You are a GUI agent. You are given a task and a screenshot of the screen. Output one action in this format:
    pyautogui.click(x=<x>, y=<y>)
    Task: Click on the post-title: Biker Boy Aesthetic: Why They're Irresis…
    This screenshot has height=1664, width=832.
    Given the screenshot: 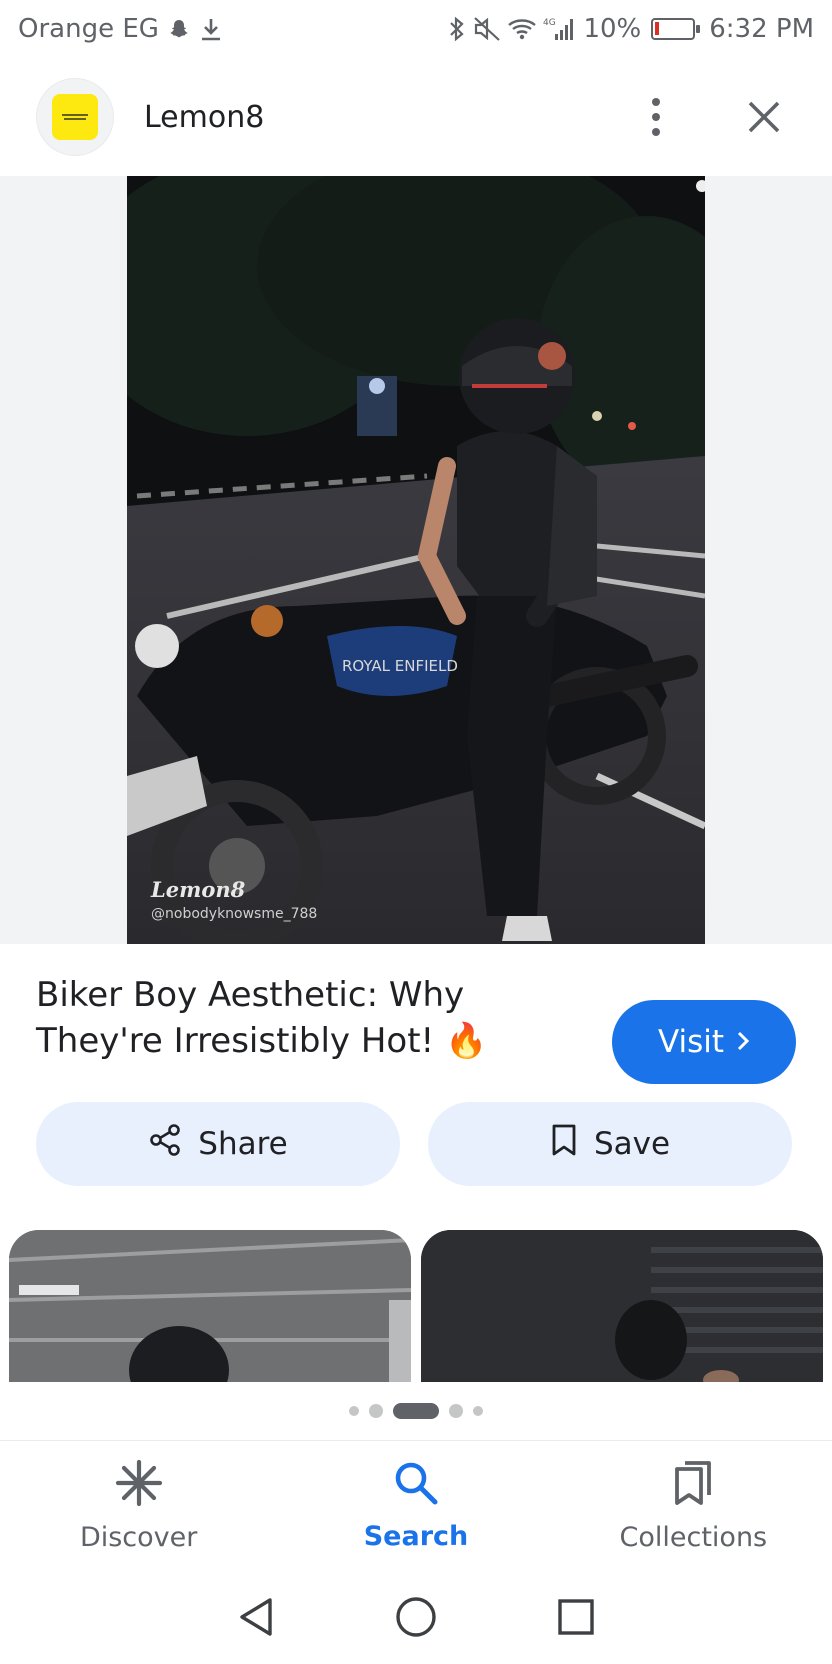 What is the action you would take?
    pyautogui.click(x=262, y=1018)
    